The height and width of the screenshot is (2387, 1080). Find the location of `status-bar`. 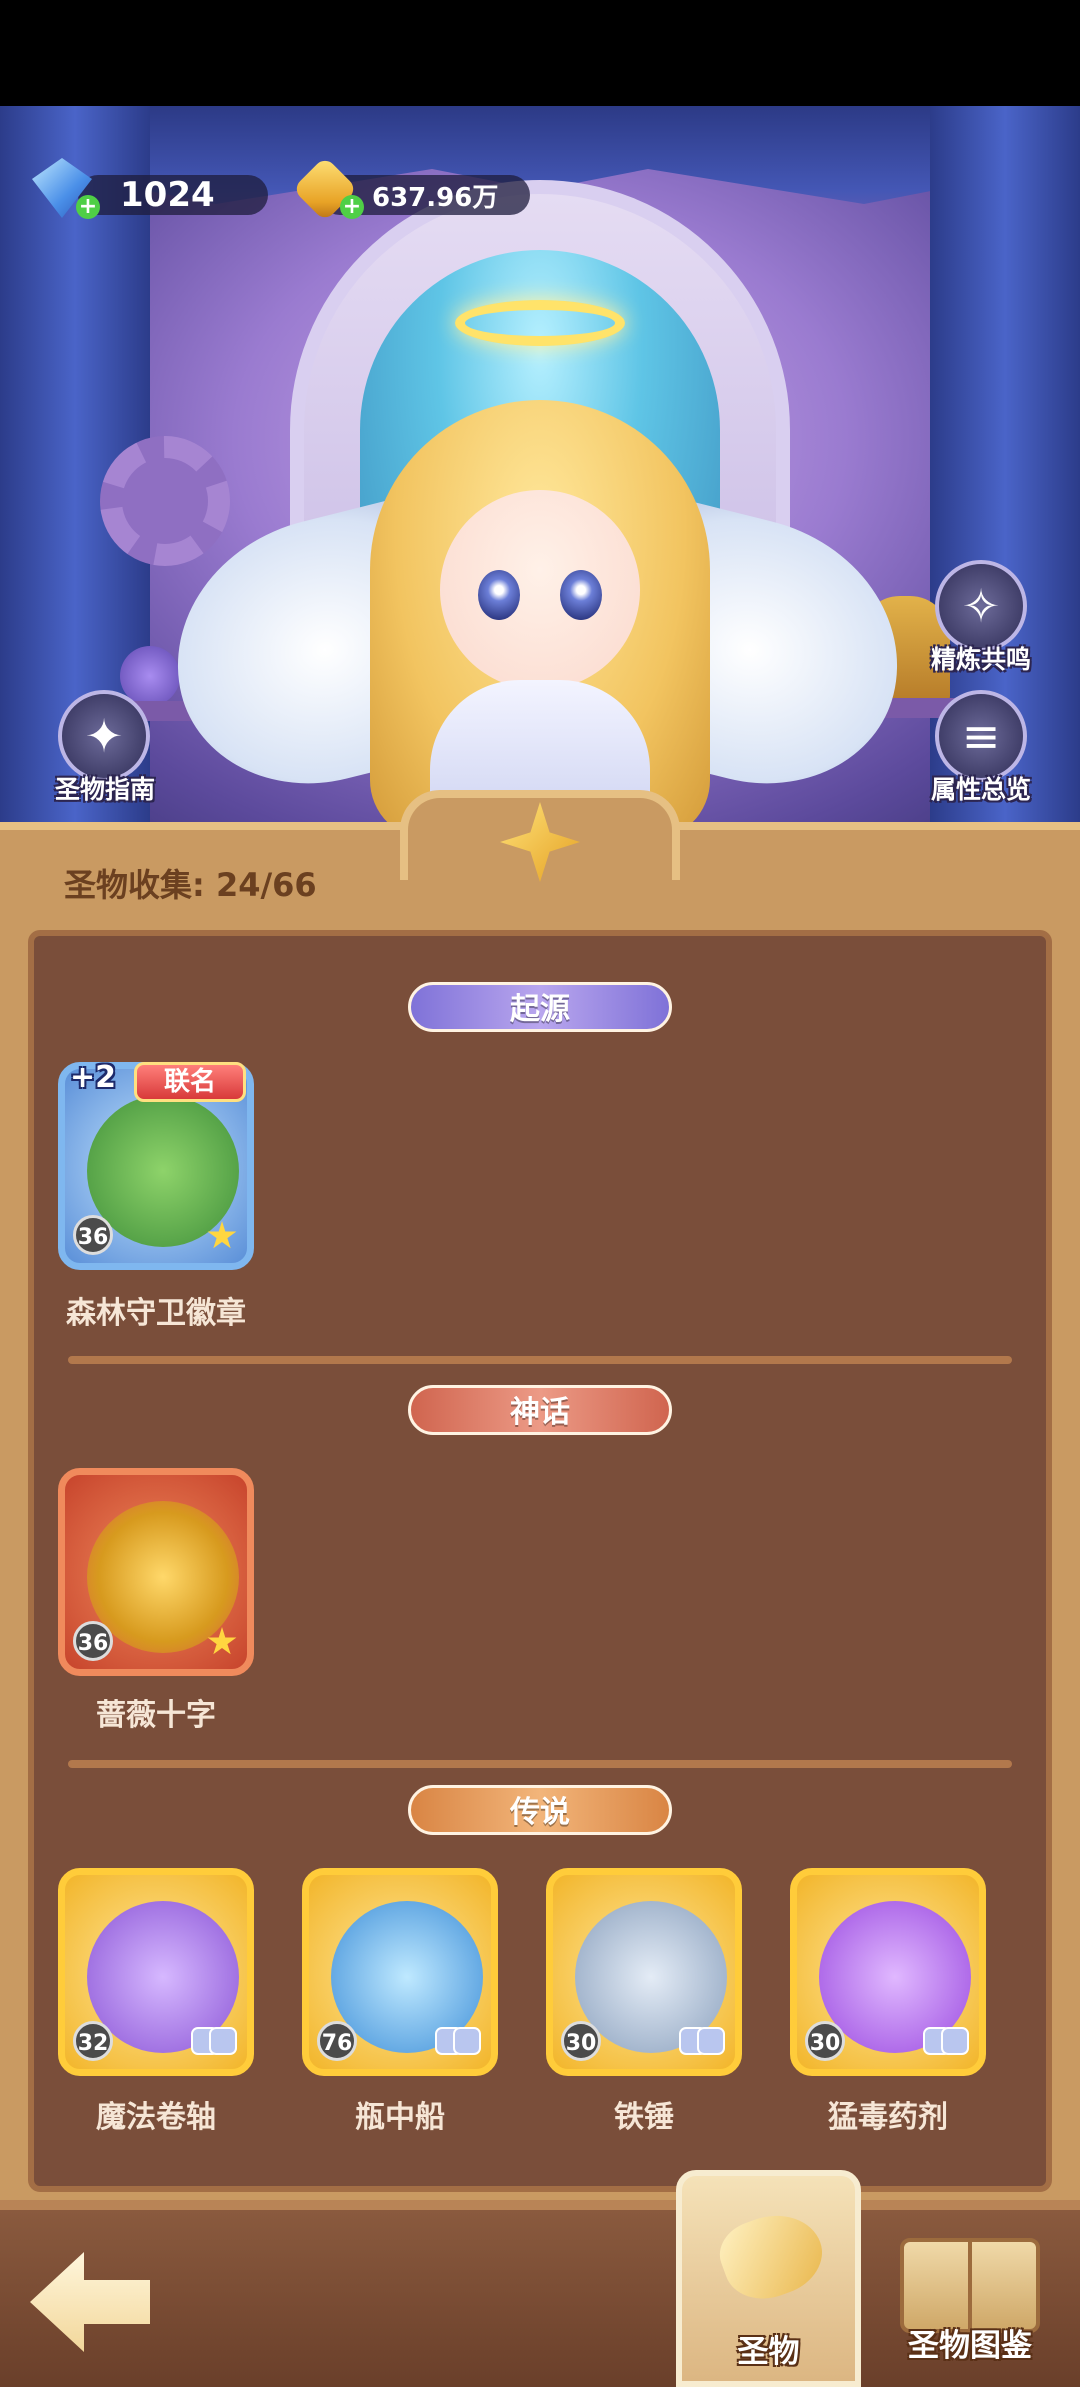

status-bar is located at coordinates (540, 53).